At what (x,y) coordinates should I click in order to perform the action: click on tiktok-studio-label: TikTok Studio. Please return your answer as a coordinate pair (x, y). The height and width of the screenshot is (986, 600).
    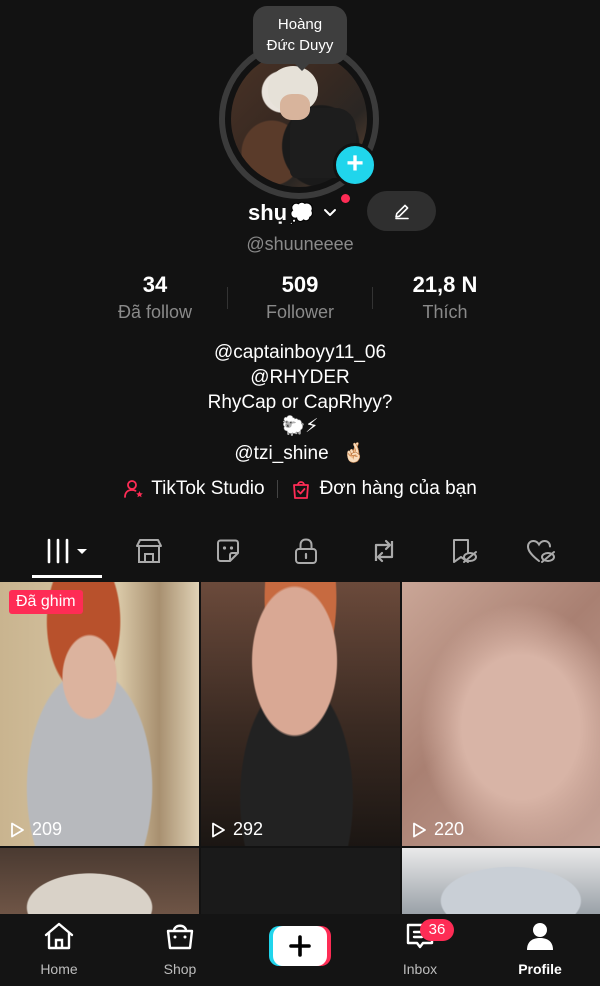
    Looking at the image, I should click on (208, 488).